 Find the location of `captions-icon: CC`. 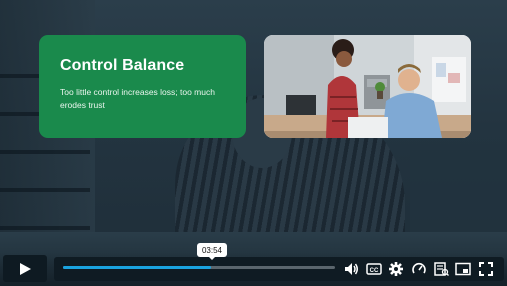

captions-icon: CC is located at coordinates (374, 269).